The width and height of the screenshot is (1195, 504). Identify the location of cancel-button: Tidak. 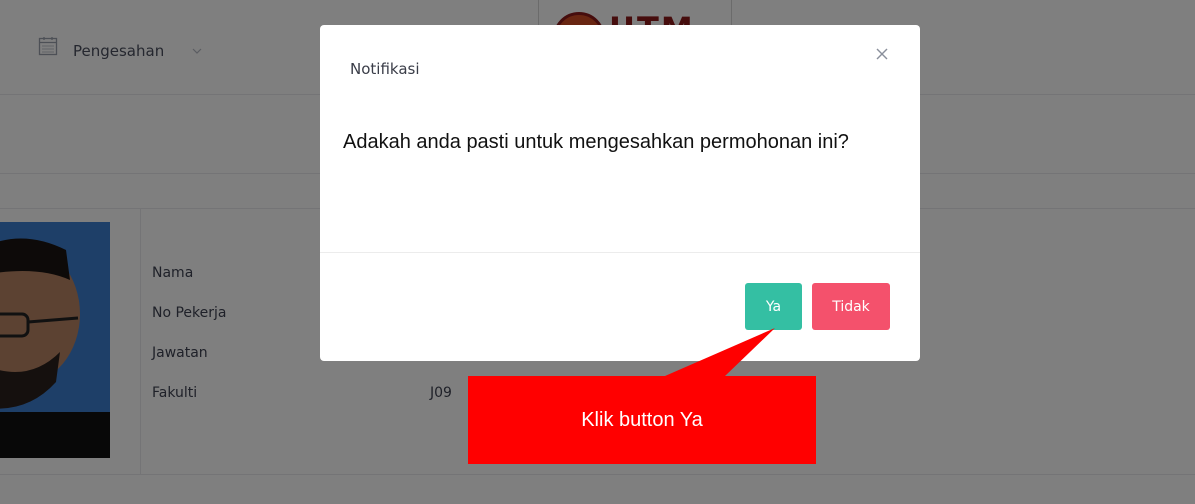
(851, 306).